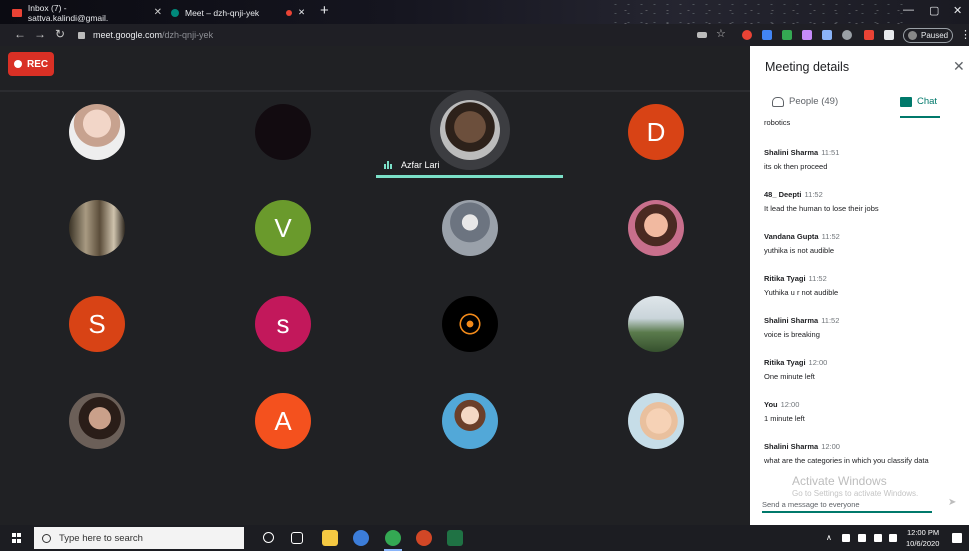  What do you see at coordinates (952, 502) in the screenshot?
I see `send-icon: ➤` at bounding box center [952, 502].